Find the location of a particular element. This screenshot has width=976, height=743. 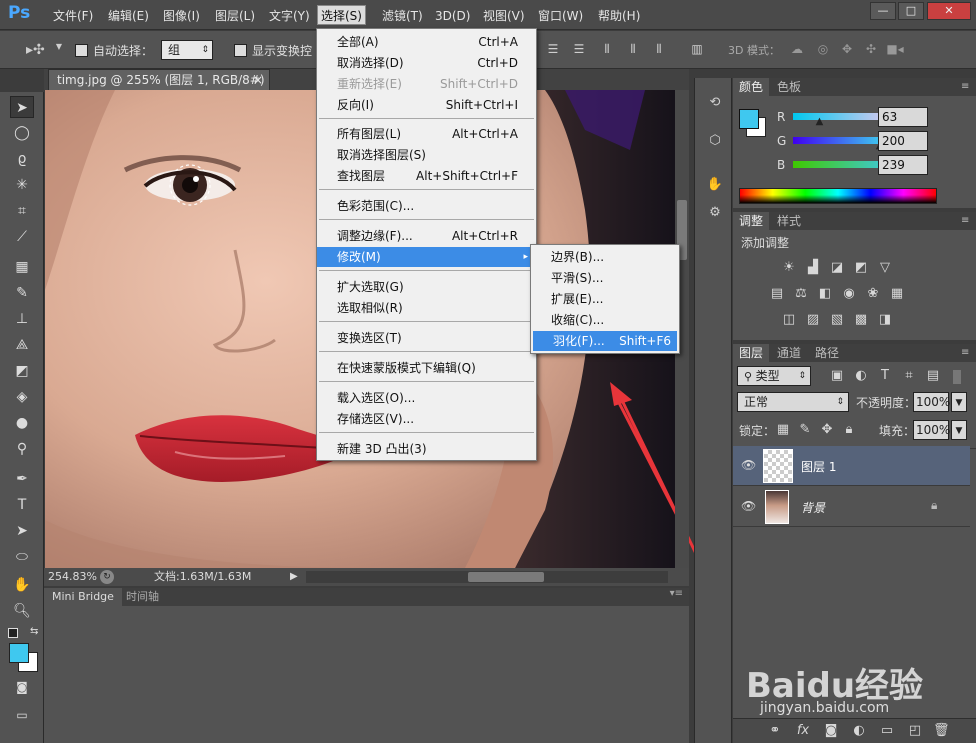

camera-3d-icon: ■◂ is located at coordinates (895, 50).